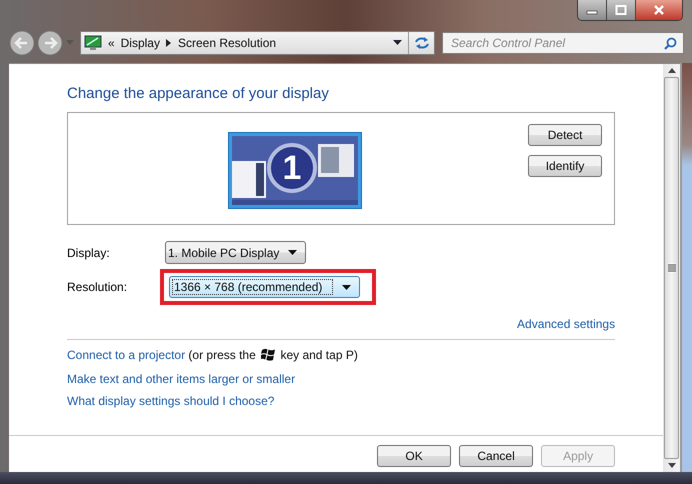 This screenshot has width=692, height=484. What do you see at coordinates (422, 43) in the screenshot?
I see `refresh-icon` at bounding box center [422, 43].